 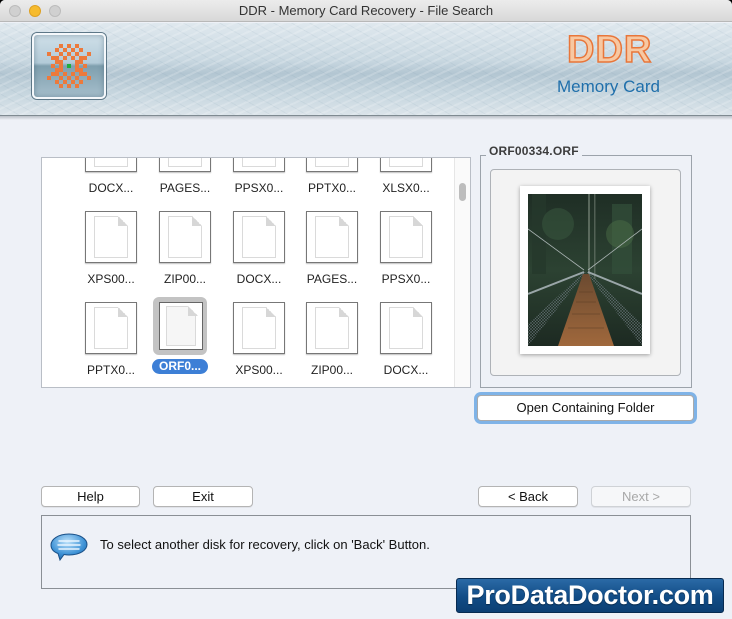 What do you see at coordinates (462, 192) in the screenshot?
I see `scrollbar-thumb` at bounding box center [462, 192].